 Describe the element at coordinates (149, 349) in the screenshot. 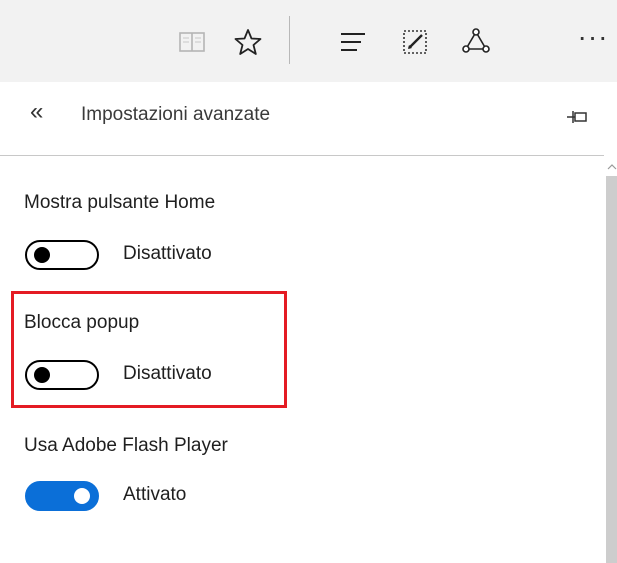

I see `highlight-box` at that location.